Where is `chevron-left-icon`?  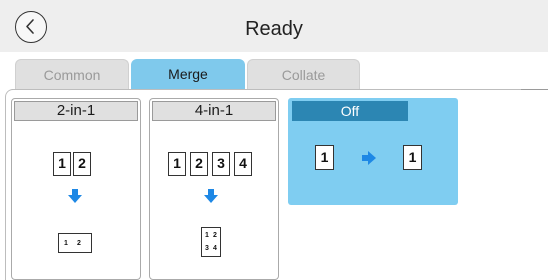 chevron-left-icon is located at coordinates (30, 26).